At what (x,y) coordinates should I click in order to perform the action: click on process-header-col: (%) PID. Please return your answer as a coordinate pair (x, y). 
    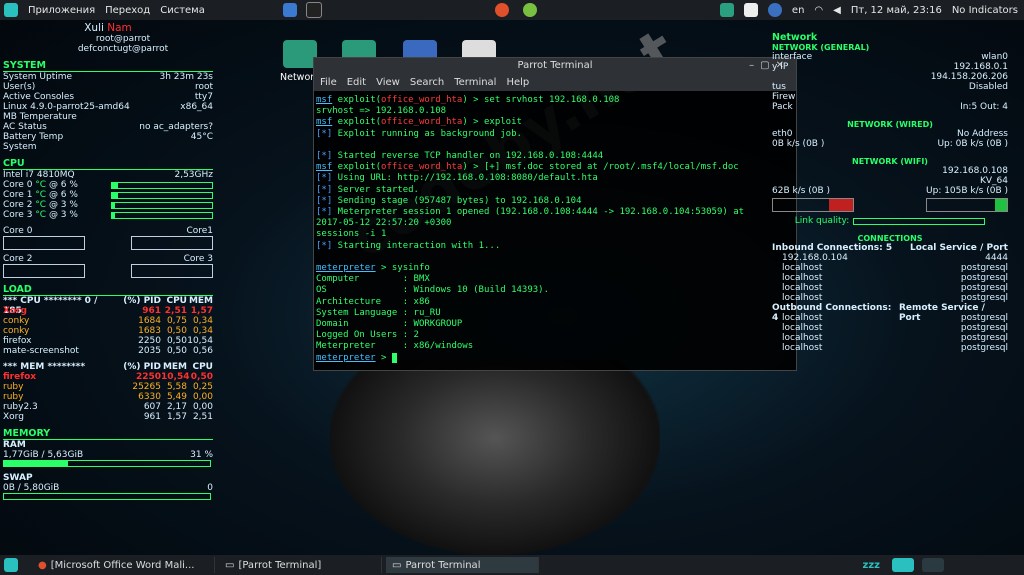
    Looking at the image, I should click on (142, 367).